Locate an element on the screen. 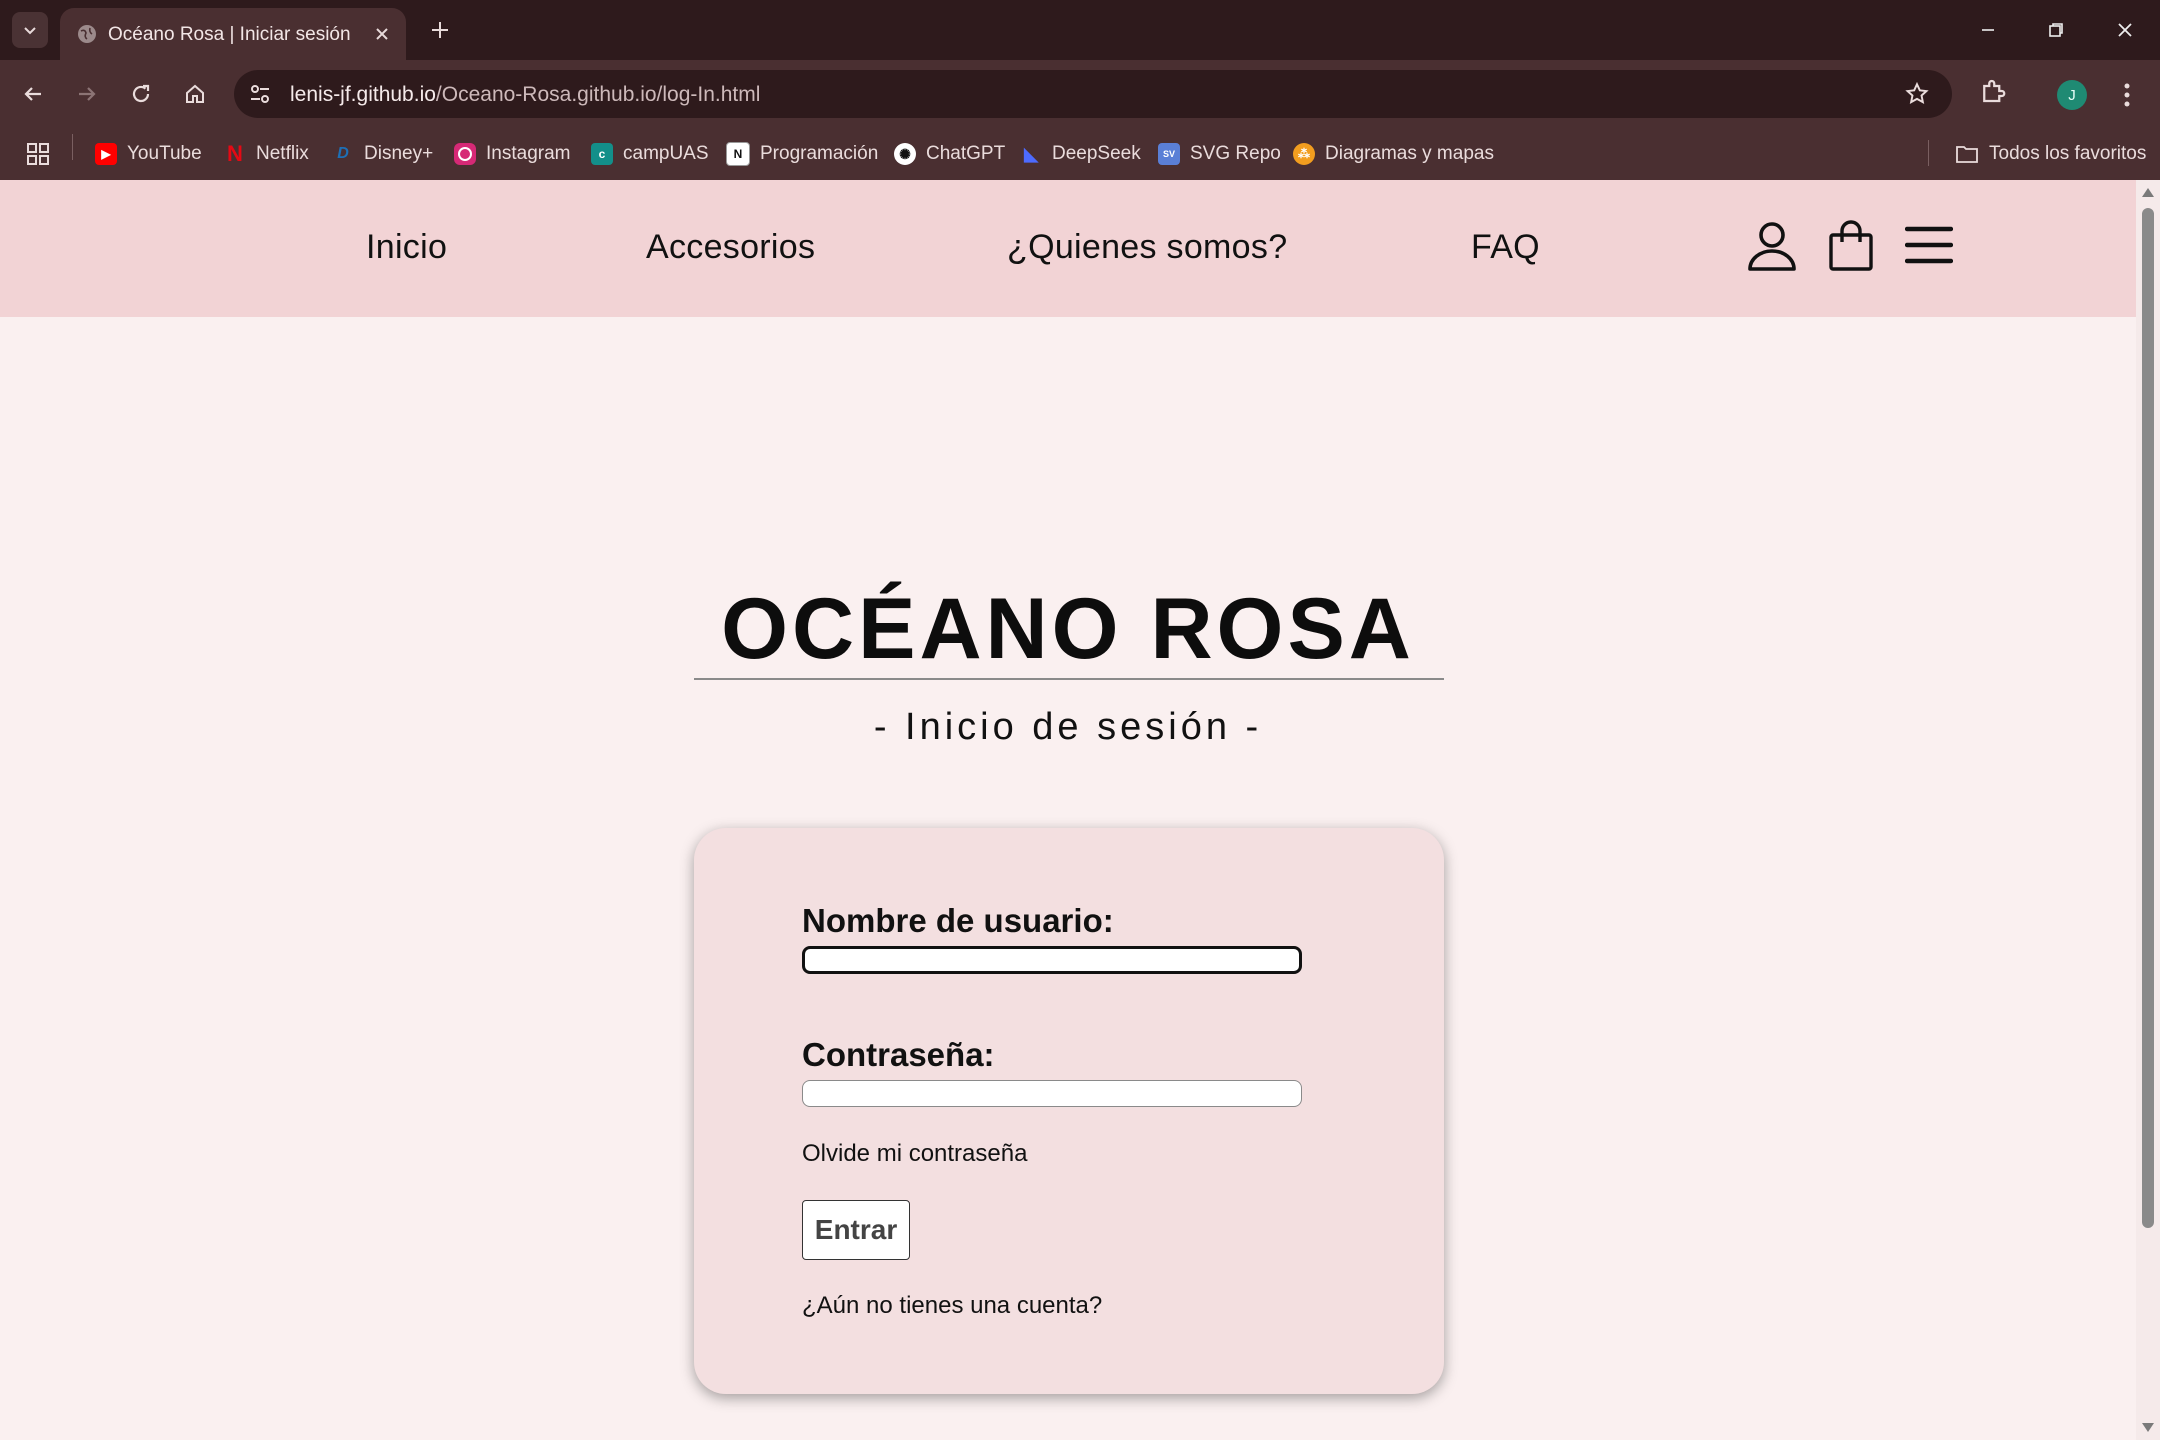  close-icon is located at coordinates (2125, 30).